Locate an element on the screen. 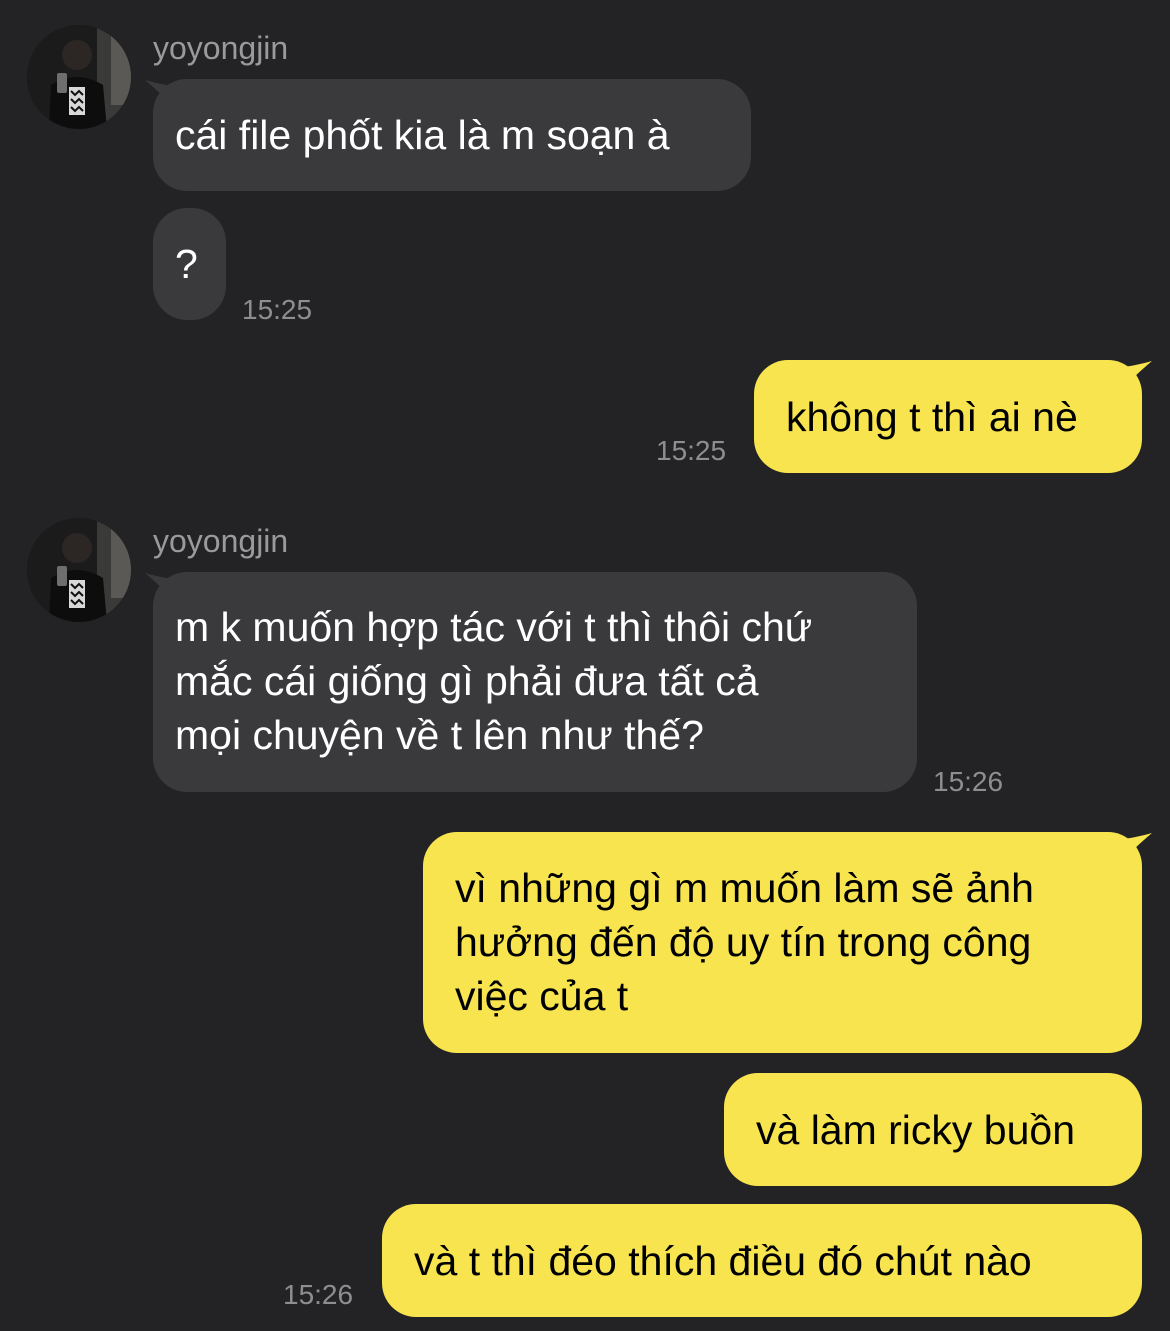 The image size is (1170, 1331). message-line: mắc cái giống gì phải đưa tất cả is located at coordinates (467, 681).